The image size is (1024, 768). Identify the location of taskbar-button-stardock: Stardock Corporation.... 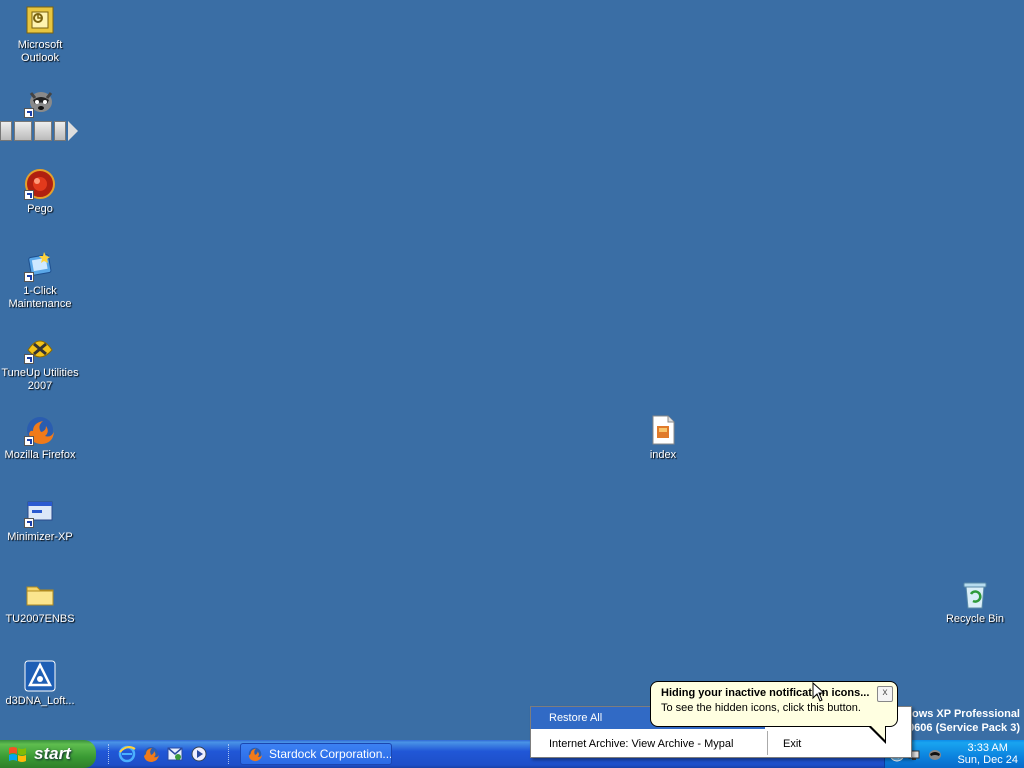
(316, 754).